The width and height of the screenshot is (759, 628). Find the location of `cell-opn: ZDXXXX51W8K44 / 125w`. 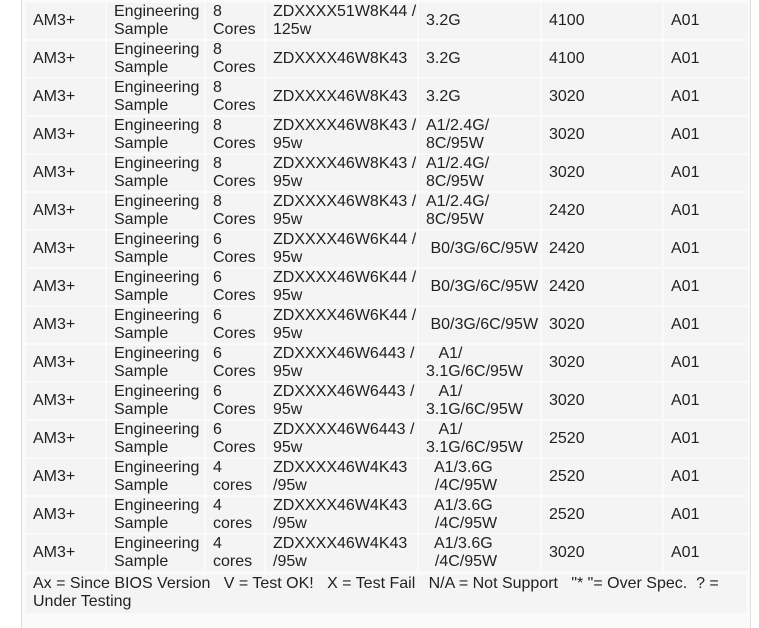

cell-opn: ZDXXXX51W8K44 / 125w is located at coordinates (341, 21).